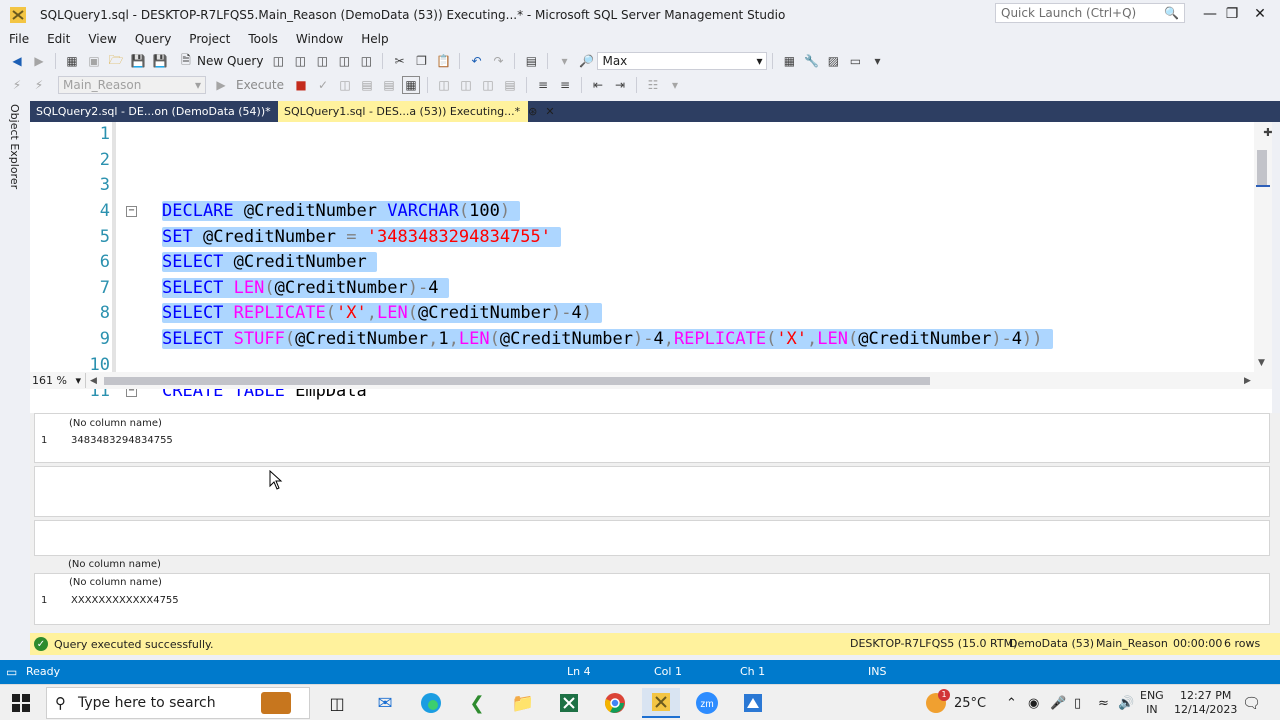 The width and height of the screenshot is (1280, 720). What do you see at coordinates (661, 703) in the screenshot?
I see `ssms-taskbar-icon` at bounding box center [661, 703].